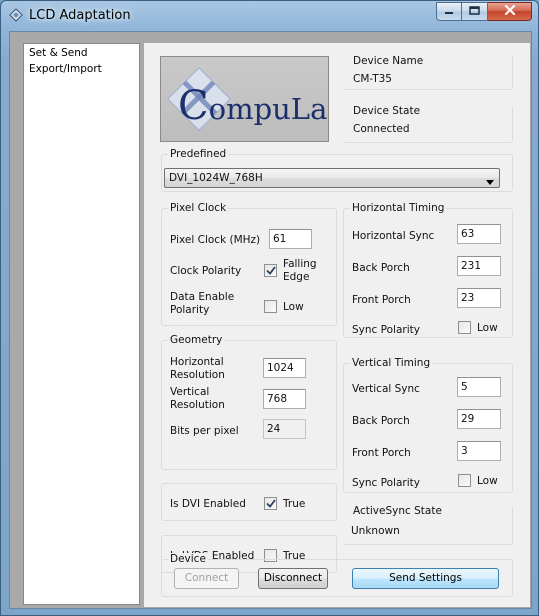 The height and width of the screenshot is (616, 539). I want to click on dvi-enabled-label: Is DVI Enabled, so click(208, 504).